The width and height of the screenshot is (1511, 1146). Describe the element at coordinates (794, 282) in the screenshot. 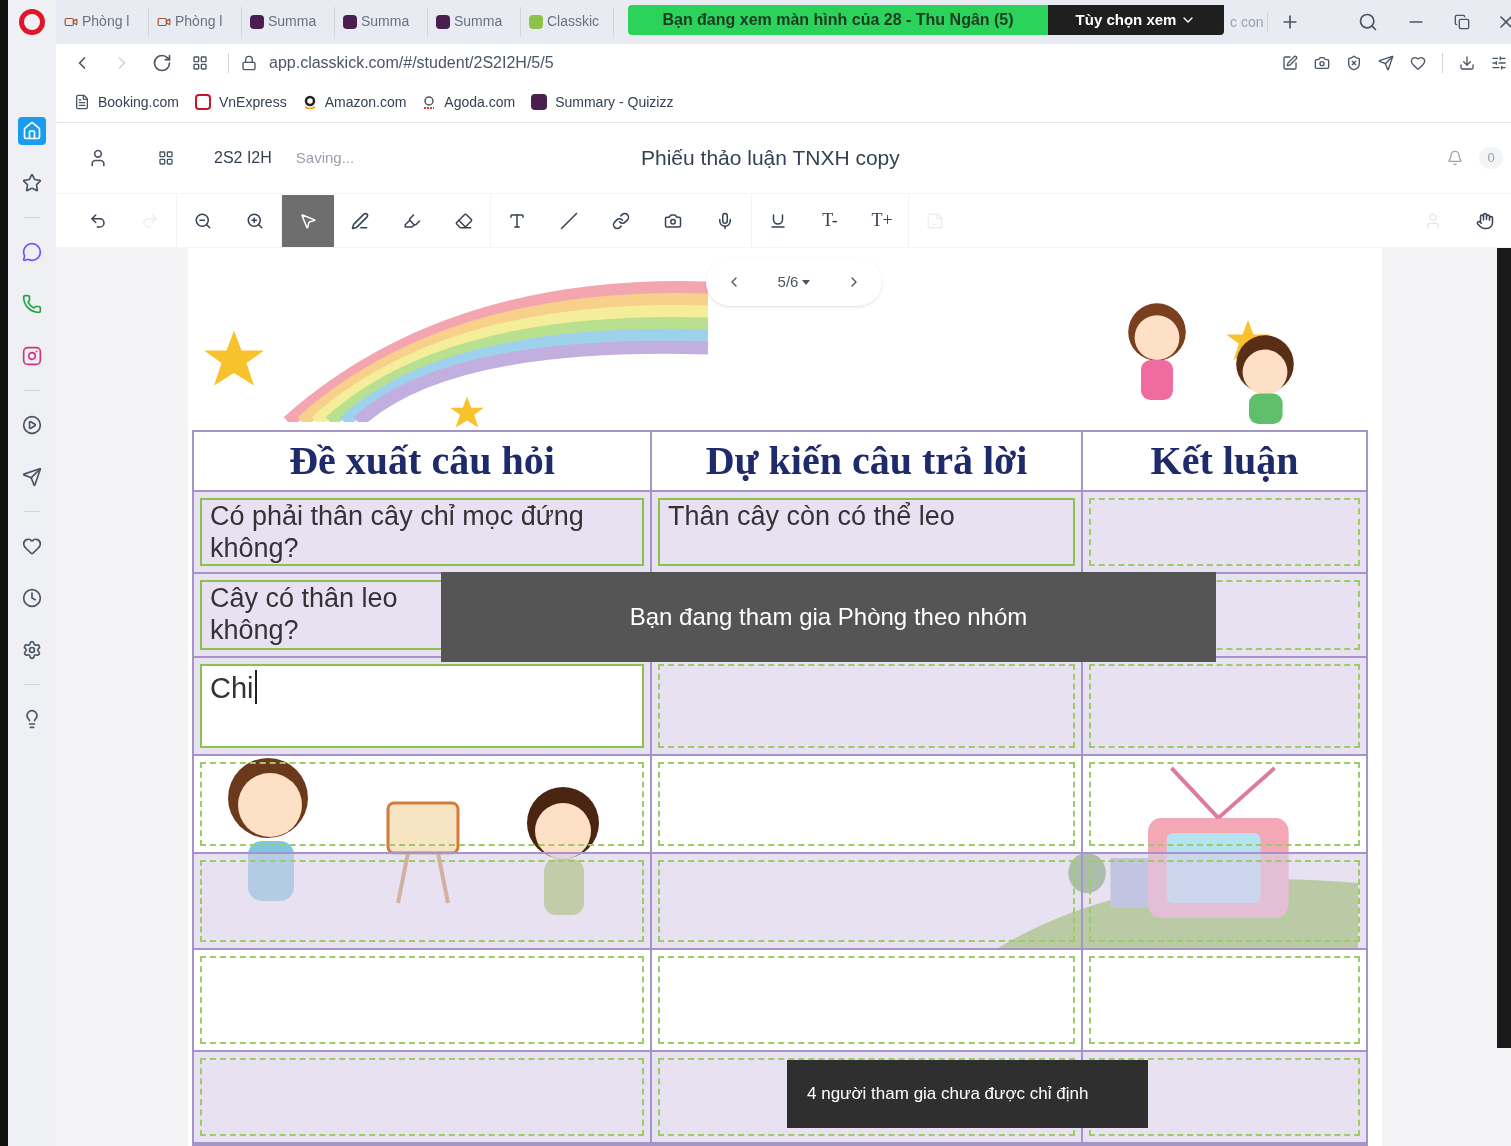

I see `page-selector: 5/6` at that location.